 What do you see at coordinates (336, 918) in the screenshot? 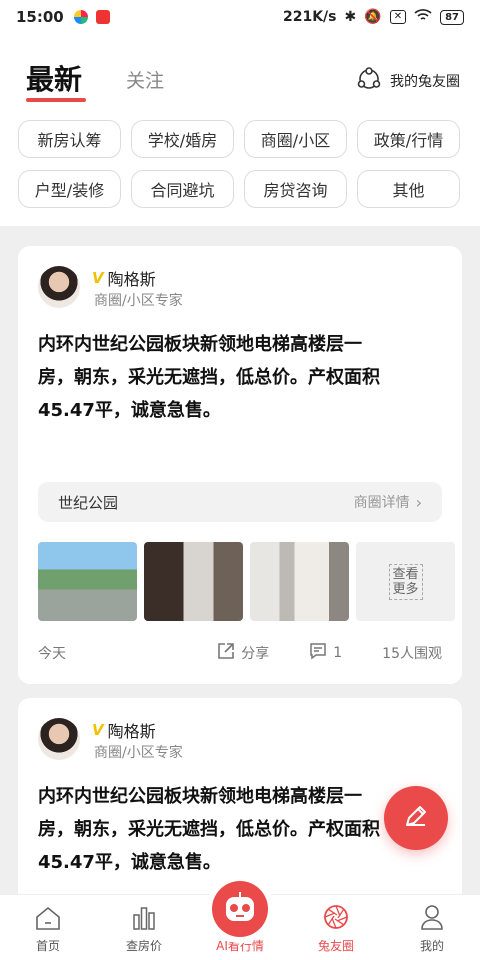
I see `aperture-icon` at bounding box center [336, 918].